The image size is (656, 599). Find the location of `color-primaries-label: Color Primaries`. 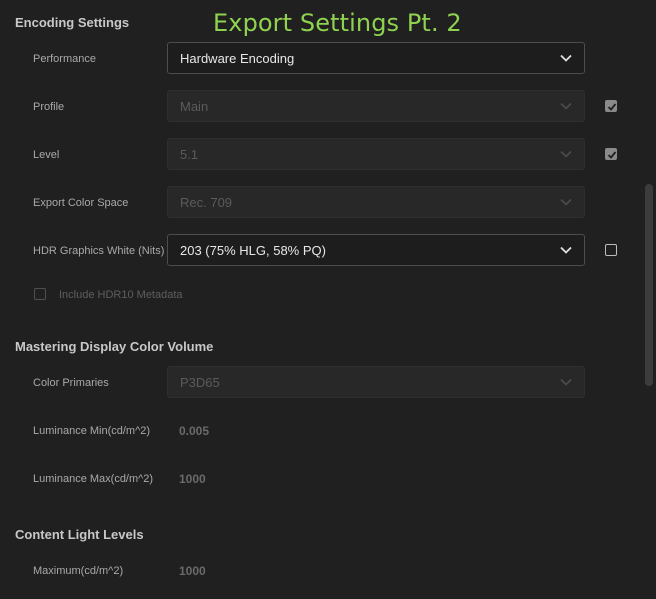

color-primaries-label: Color Primaries is located at coordinates (71, 383).